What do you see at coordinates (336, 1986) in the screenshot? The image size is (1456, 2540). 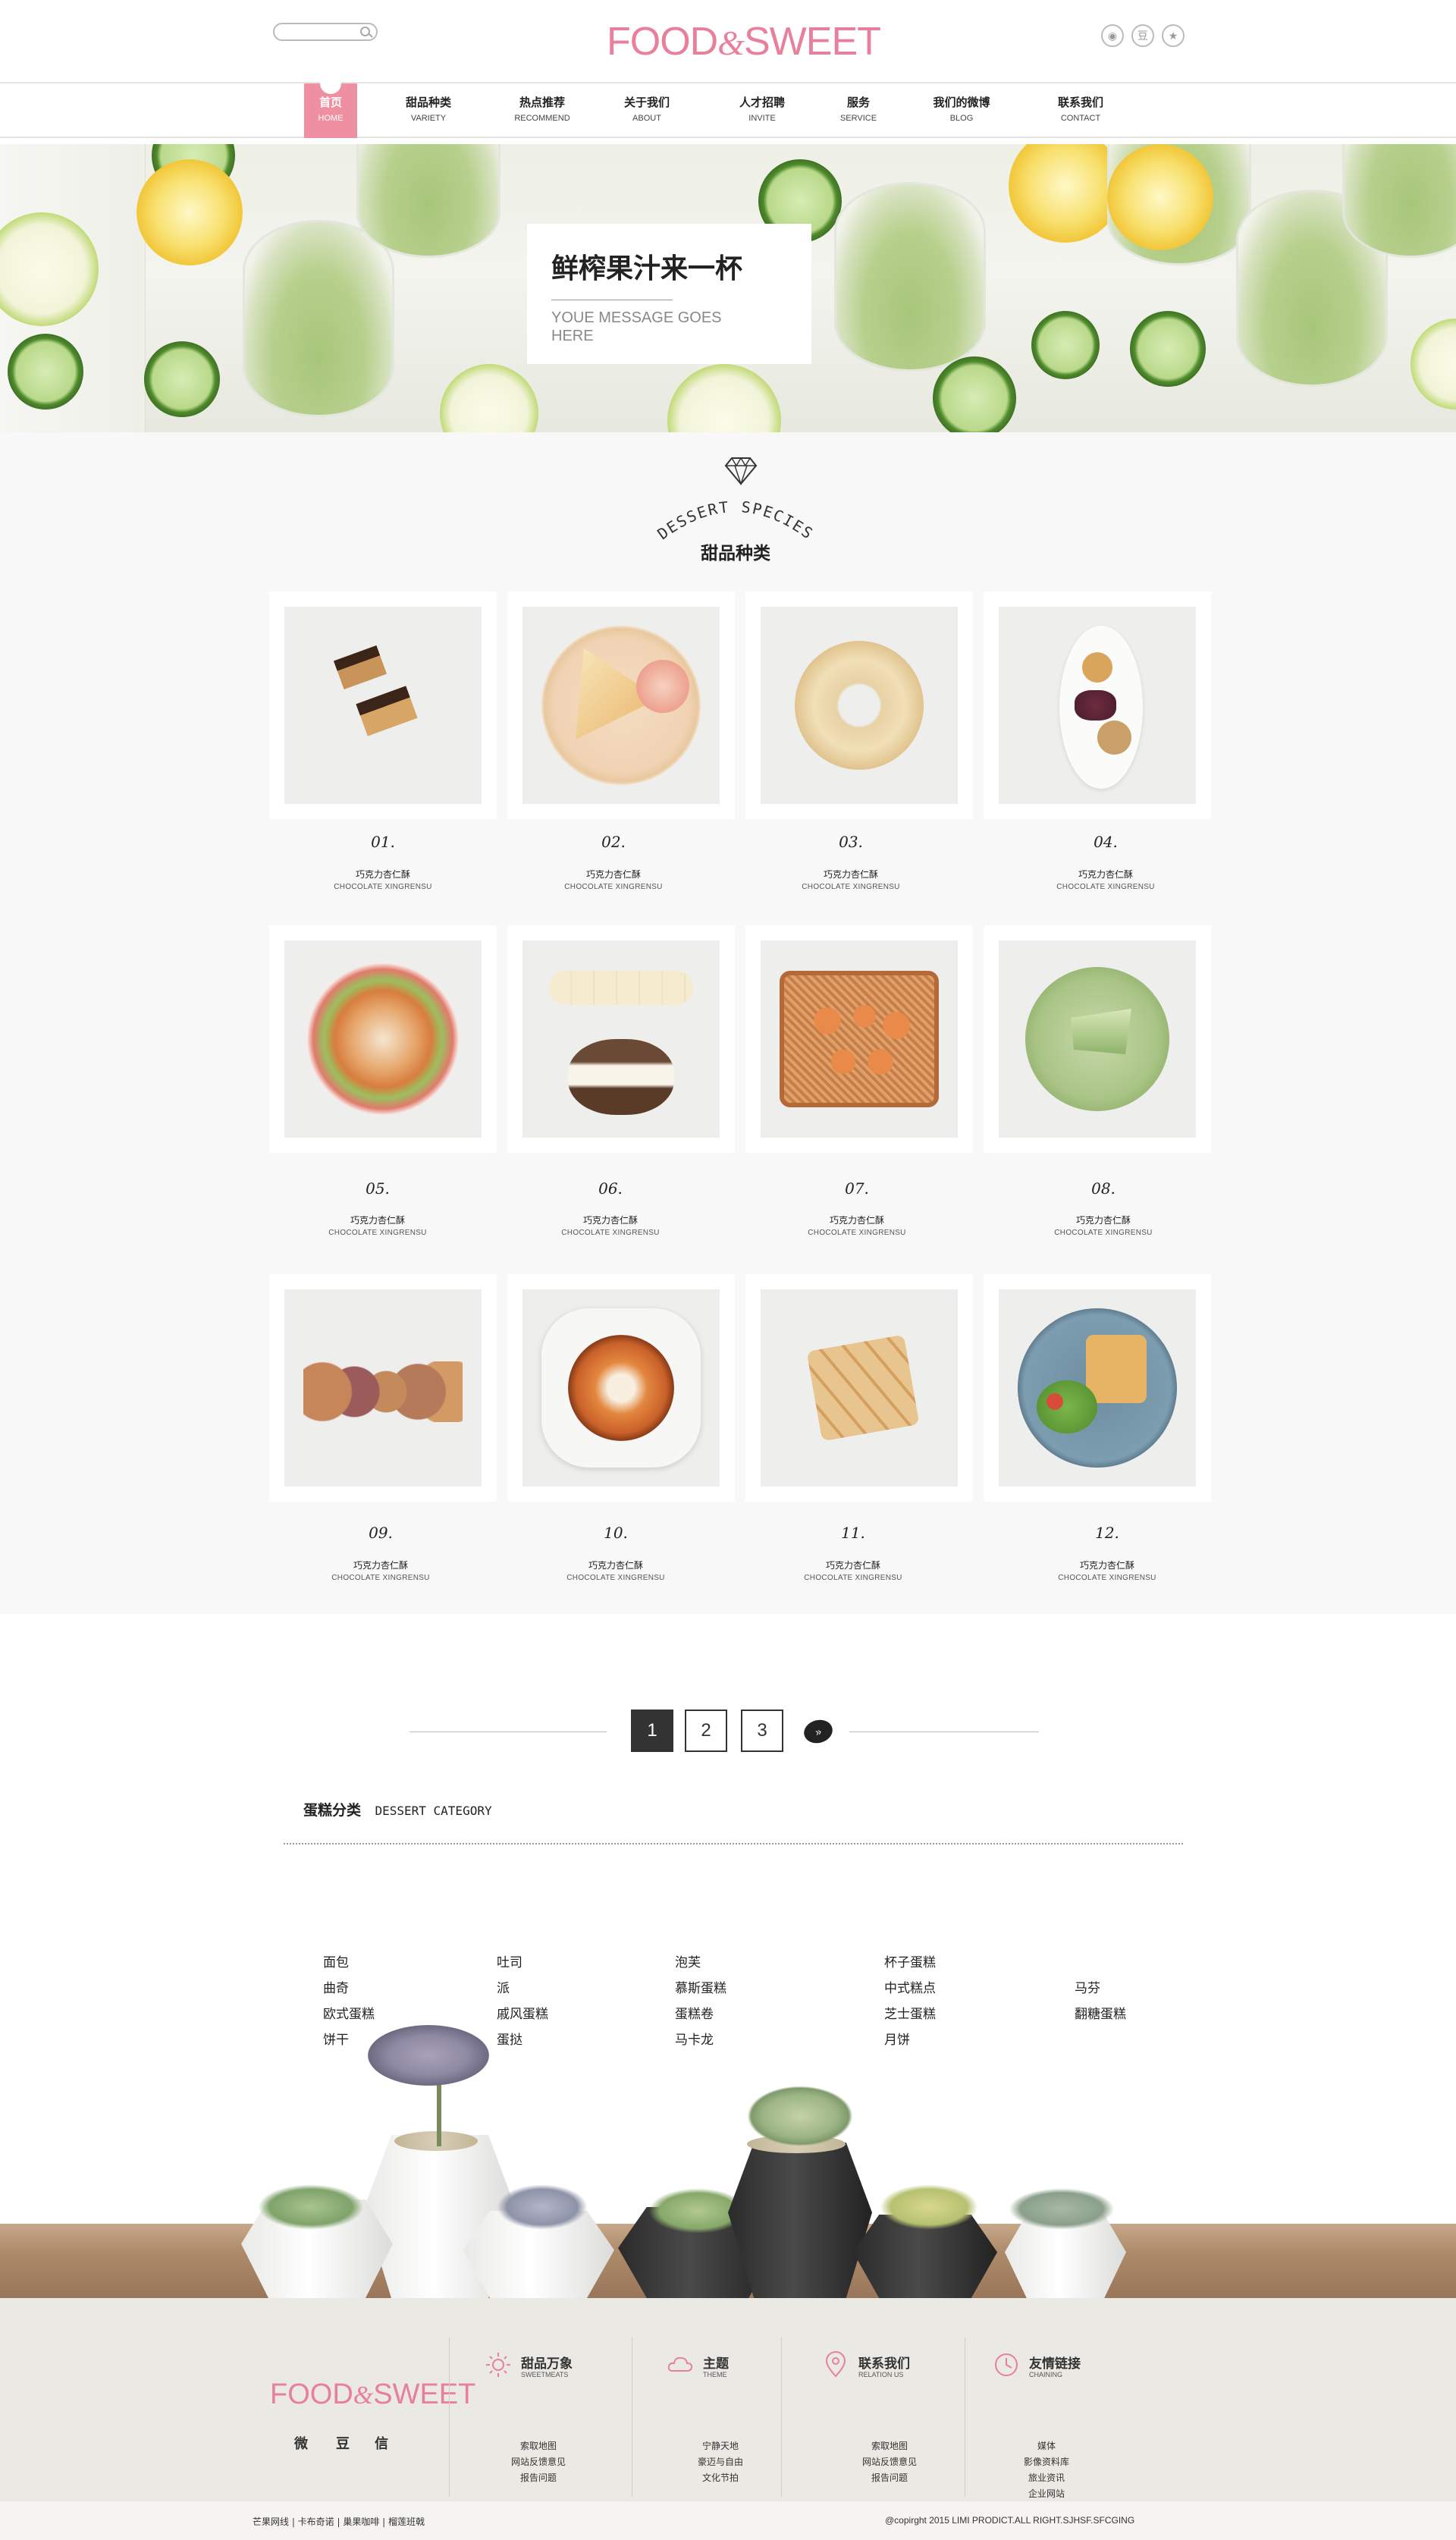 I see `category-link: 曲奇` at bounding box center [336, 1986].